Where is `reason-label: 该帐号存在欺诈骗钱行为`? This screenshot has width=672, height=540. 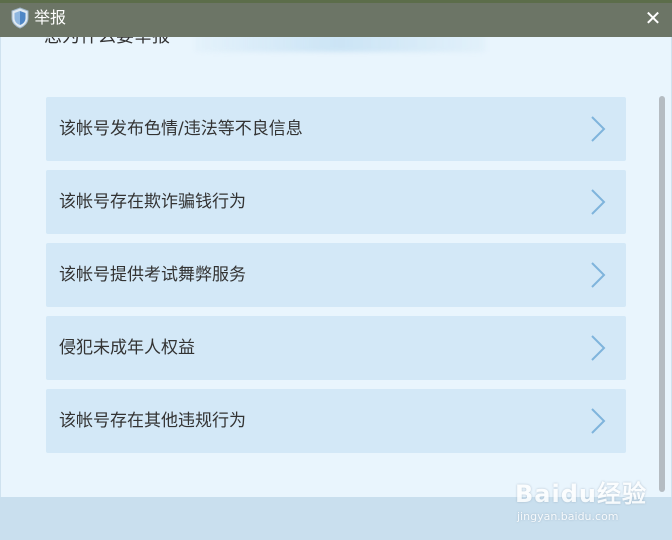 reason-label: 该帐号存在欺诈骗钱行为 is located at coordinates (152, 202).